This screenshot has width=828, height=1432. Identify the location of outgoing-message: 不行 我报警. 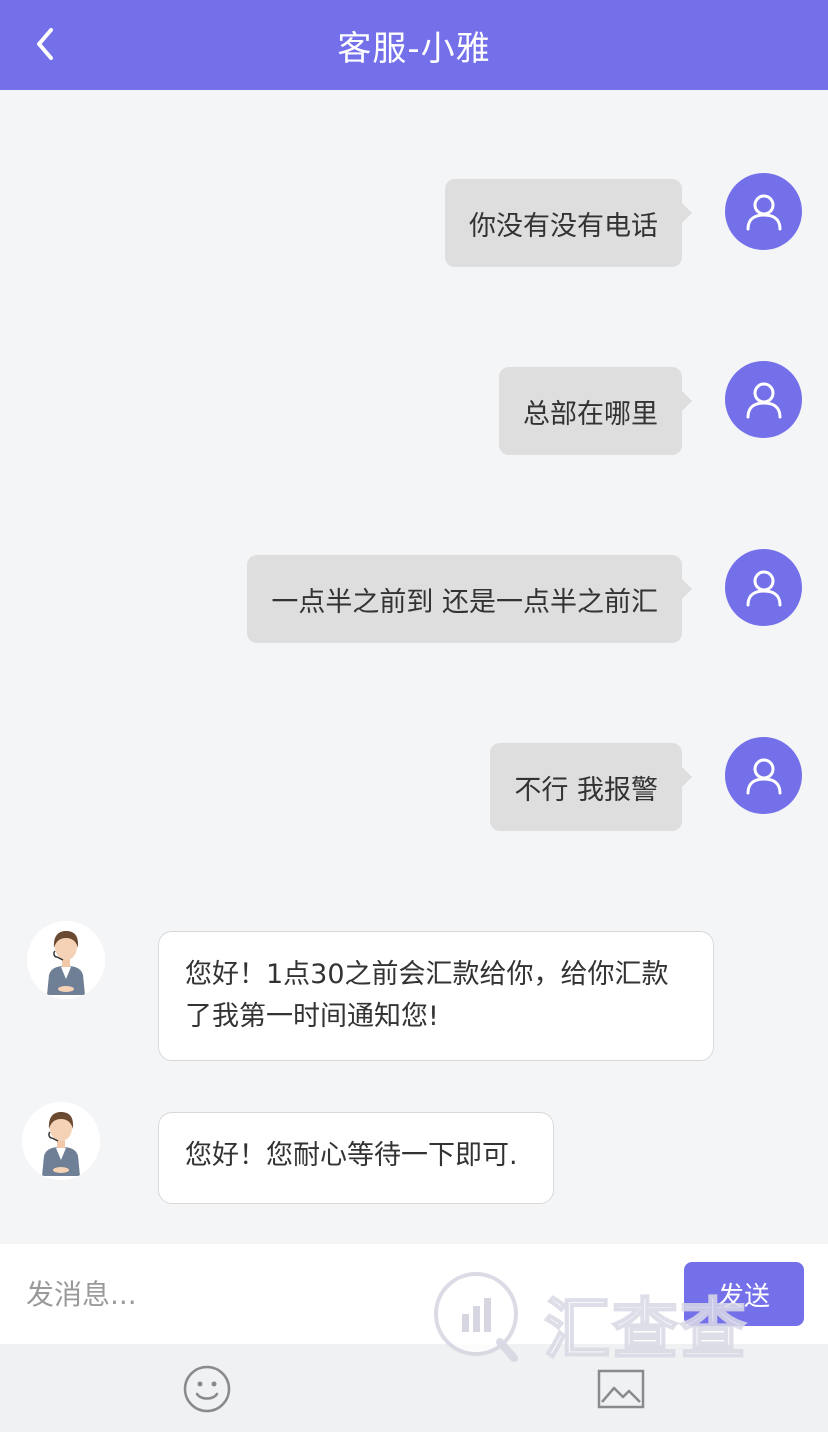
(591, 787).